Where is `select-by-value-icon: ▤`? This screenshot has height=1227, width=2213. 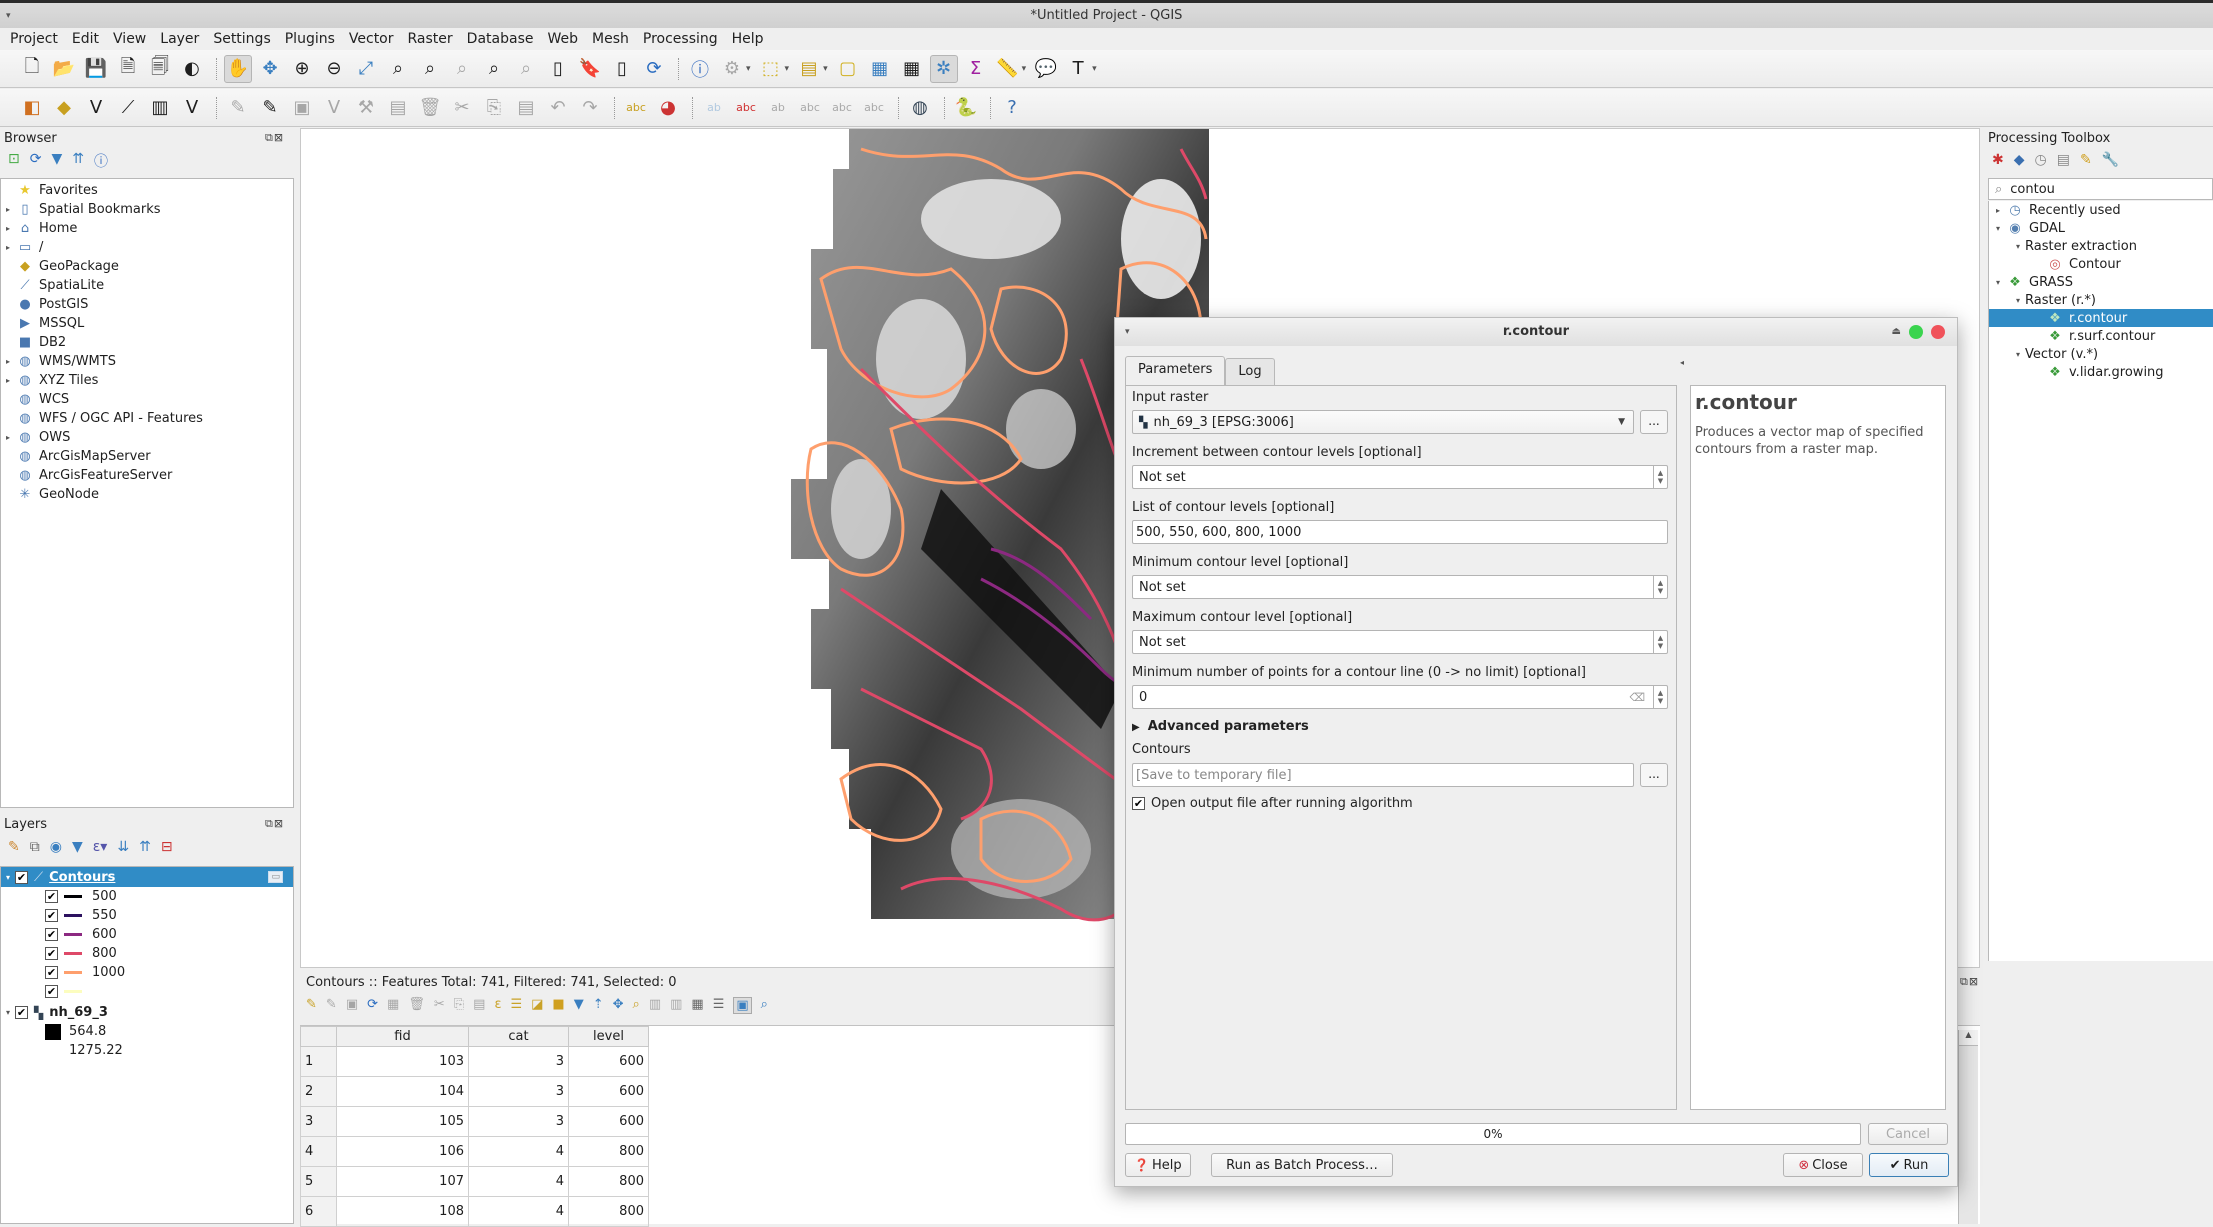
select-by-value-icon: ▤ is located at coordinates (809, 69).